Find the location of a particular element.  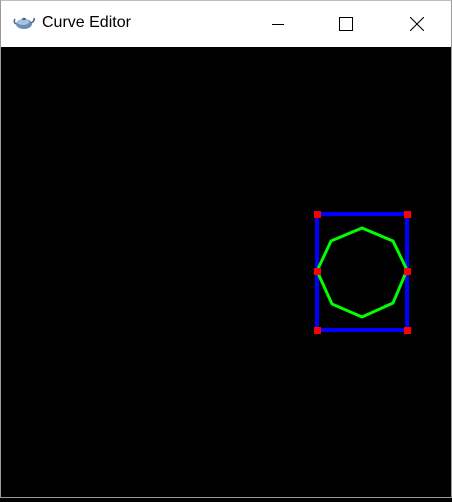

curve is located at coordinates (362, 272).